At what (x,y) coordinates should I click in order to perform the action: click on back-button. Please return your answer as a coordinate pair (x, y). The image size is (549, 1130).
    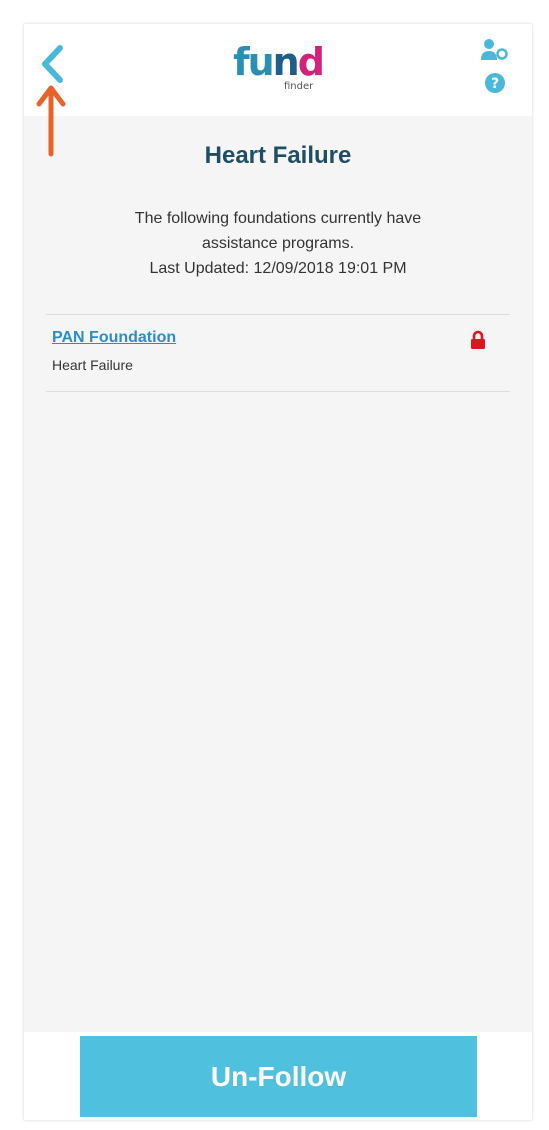
    Looking at the image, I should click on (52, 64).